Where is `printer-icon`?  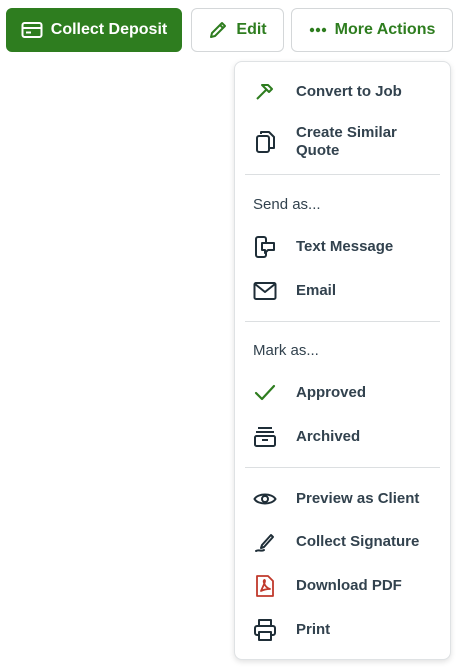 printer-icon is located at coordinates (265, 630).